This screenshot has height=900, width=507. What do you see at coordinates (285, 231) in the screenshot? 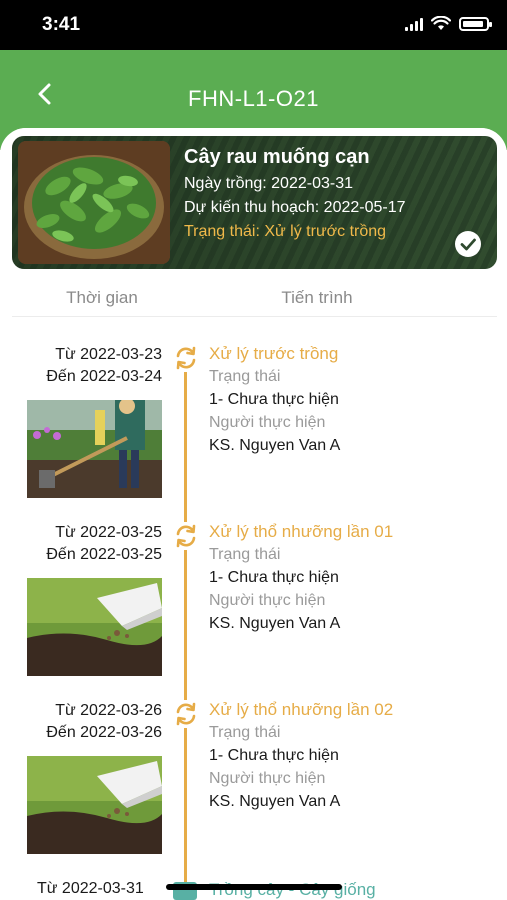
I see `plant-status: Trạng thái: Xử lý trước trồng` at bounding box center [285, 231].